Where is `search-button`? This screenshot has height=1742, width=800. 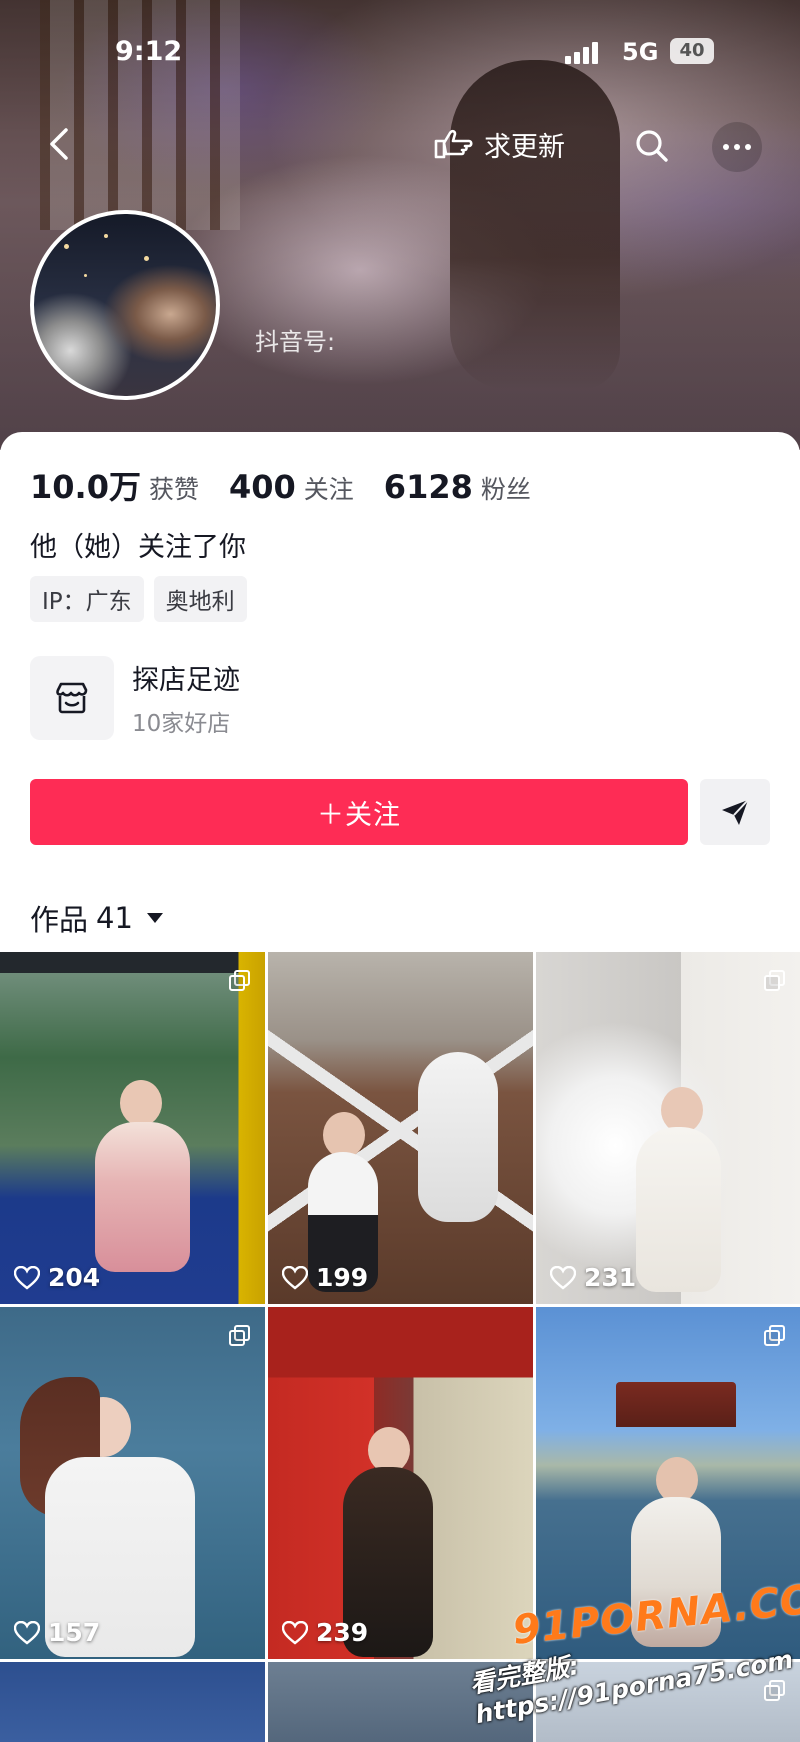 search-button is located at coordinates (652, 146).